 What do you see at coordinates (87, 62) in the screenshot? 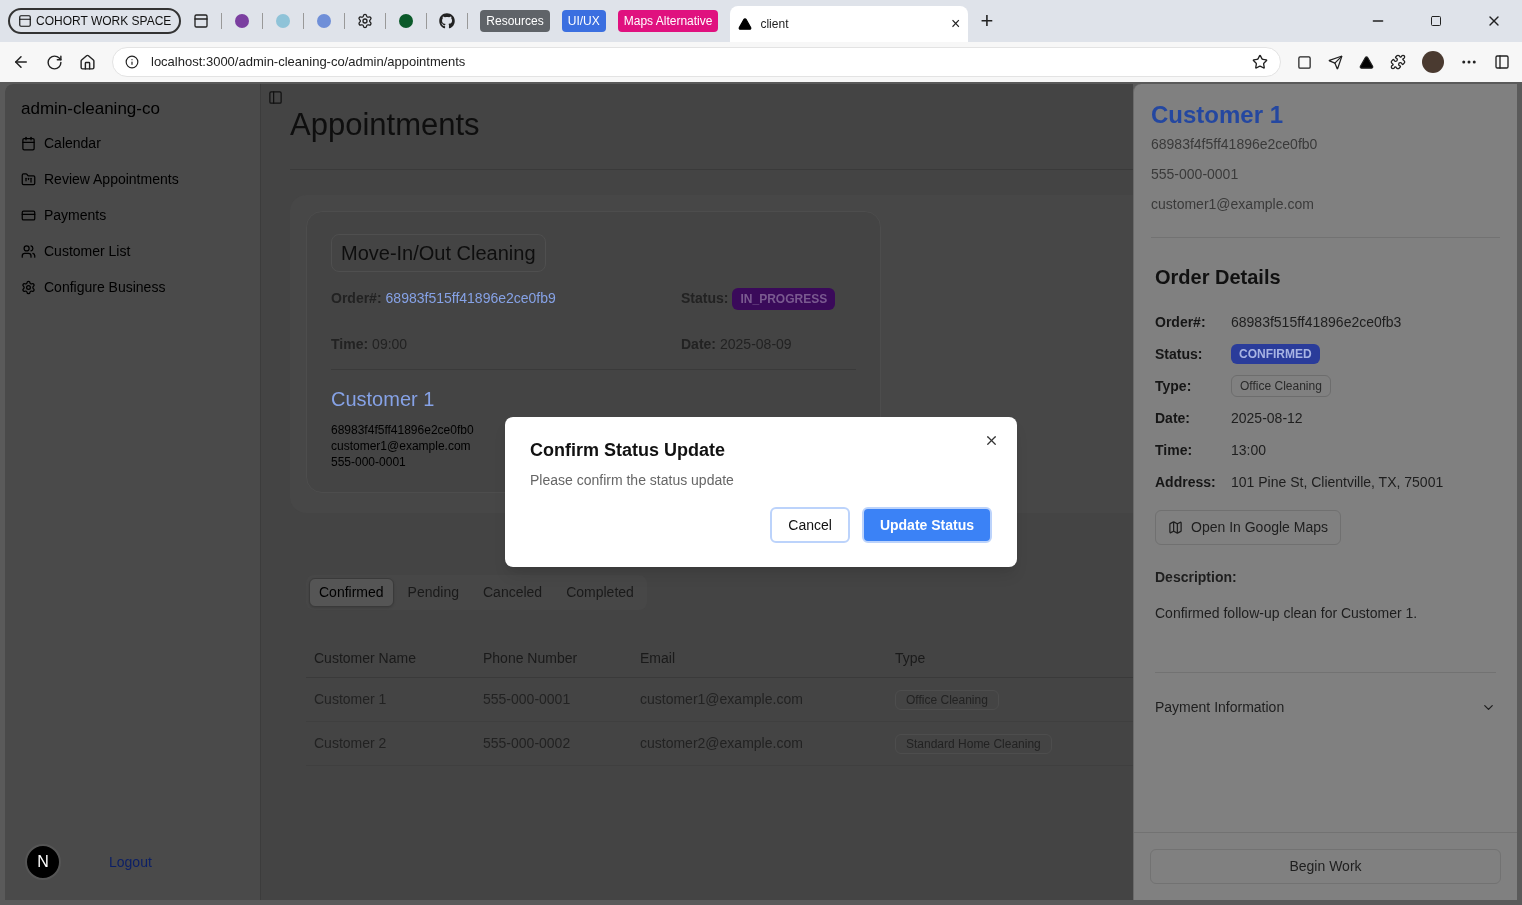
I see `home-icon` at bounding box center [87, 62].